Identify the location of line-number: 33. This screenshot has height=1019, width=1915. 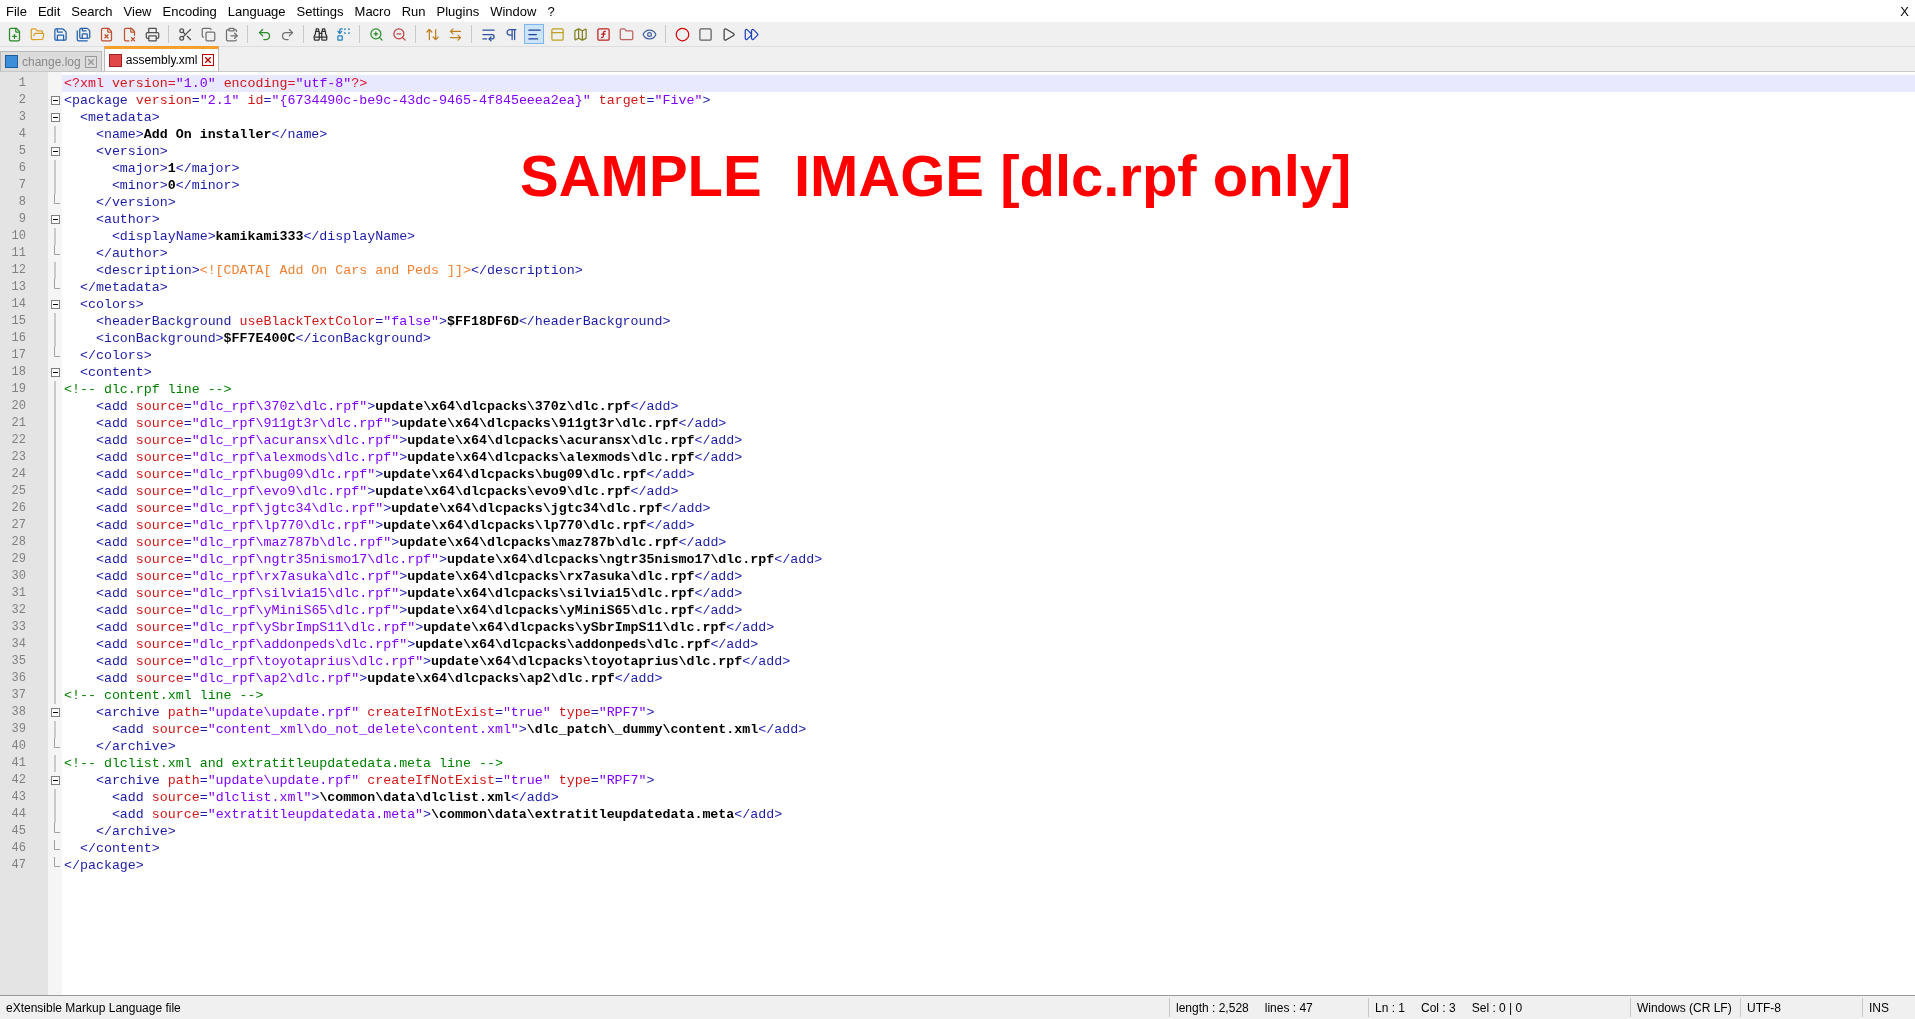
(18, 627).